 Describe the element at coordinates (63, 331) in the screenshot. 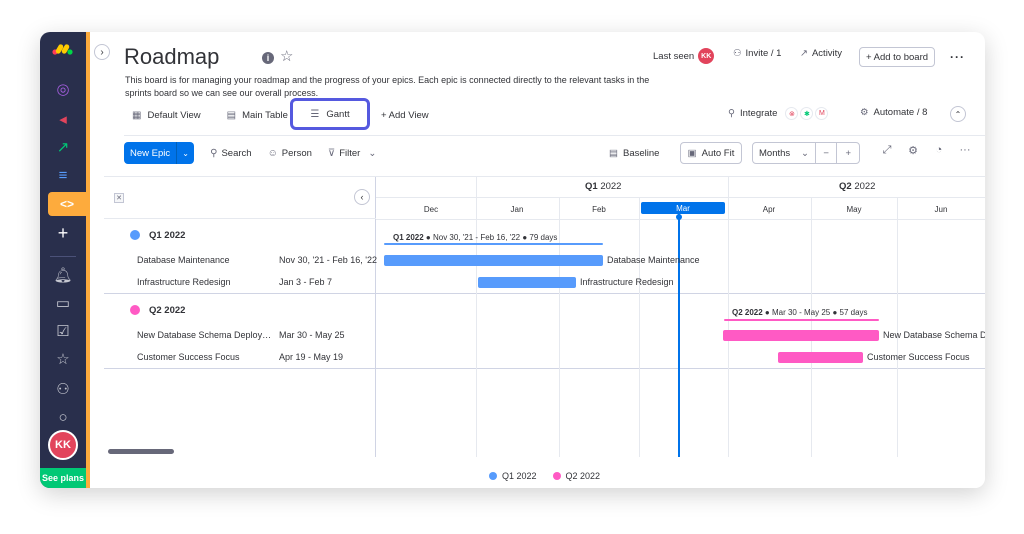

I see `calendar-check-icon: ☑` at that location.